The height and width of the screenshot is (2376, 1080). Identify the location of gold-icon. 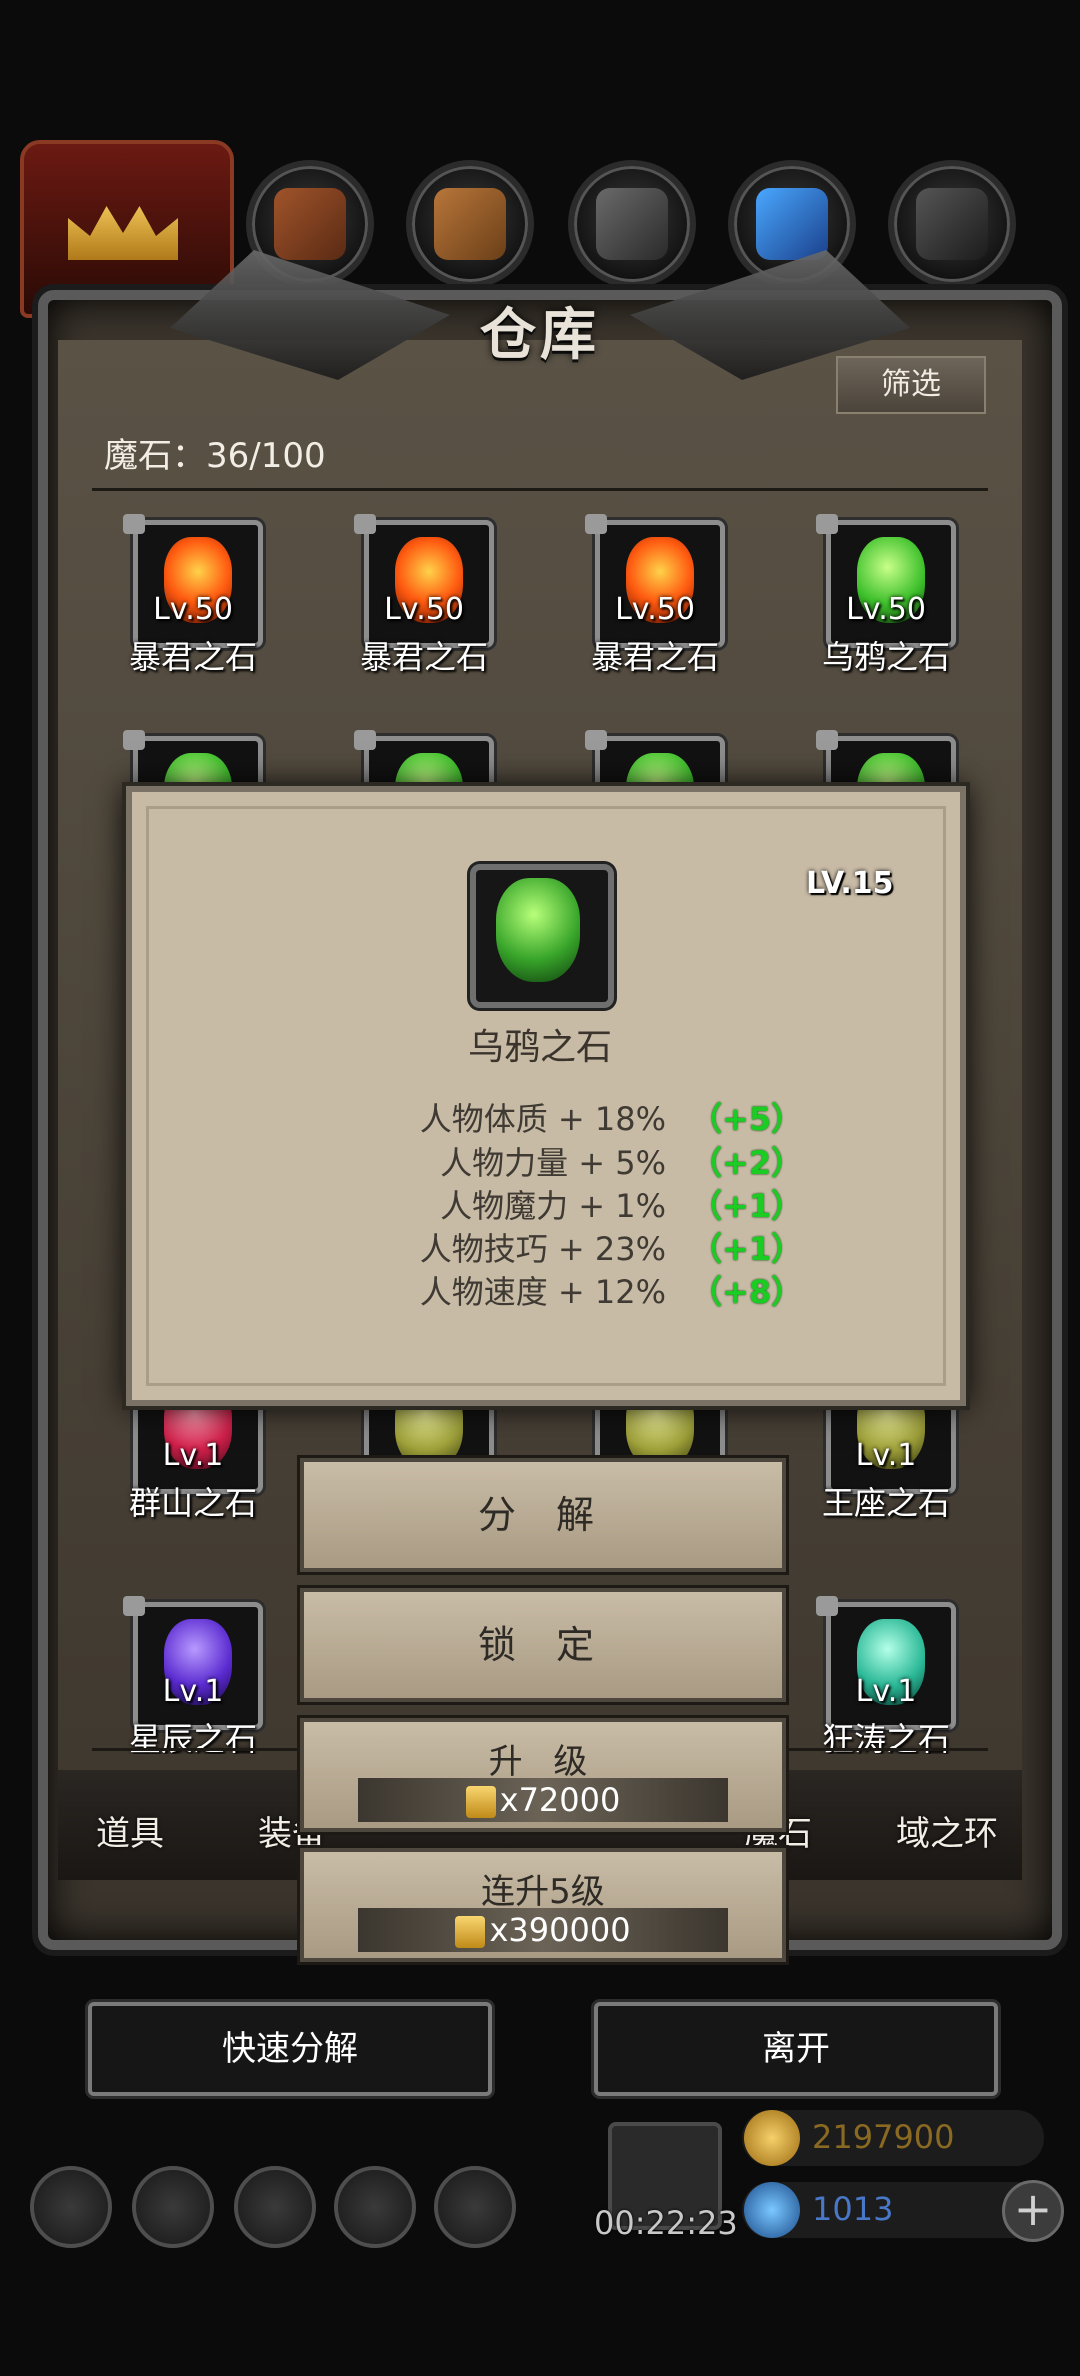
(772, 2138).